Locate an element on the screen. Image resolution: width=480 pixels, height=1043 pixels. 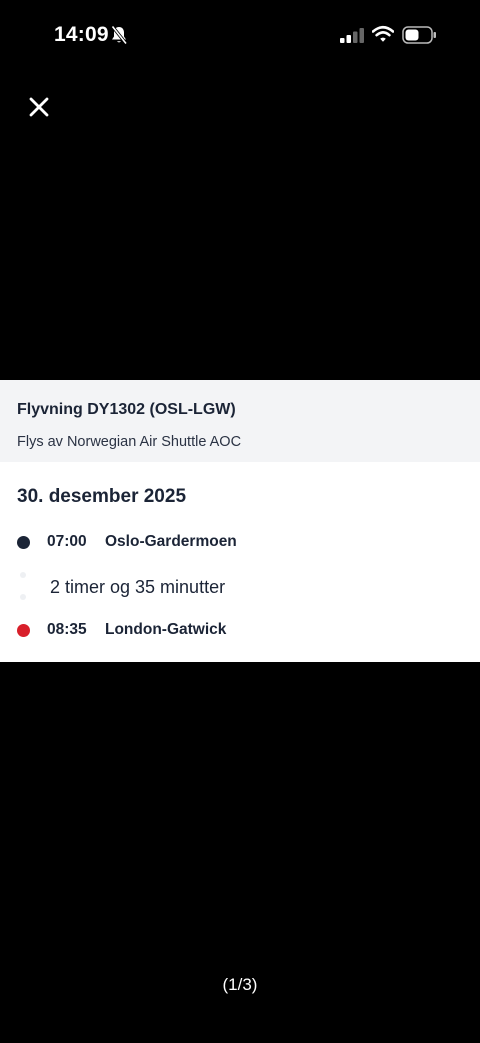
arrival-place: London-Gatwick is located at coordinates (166, 629).